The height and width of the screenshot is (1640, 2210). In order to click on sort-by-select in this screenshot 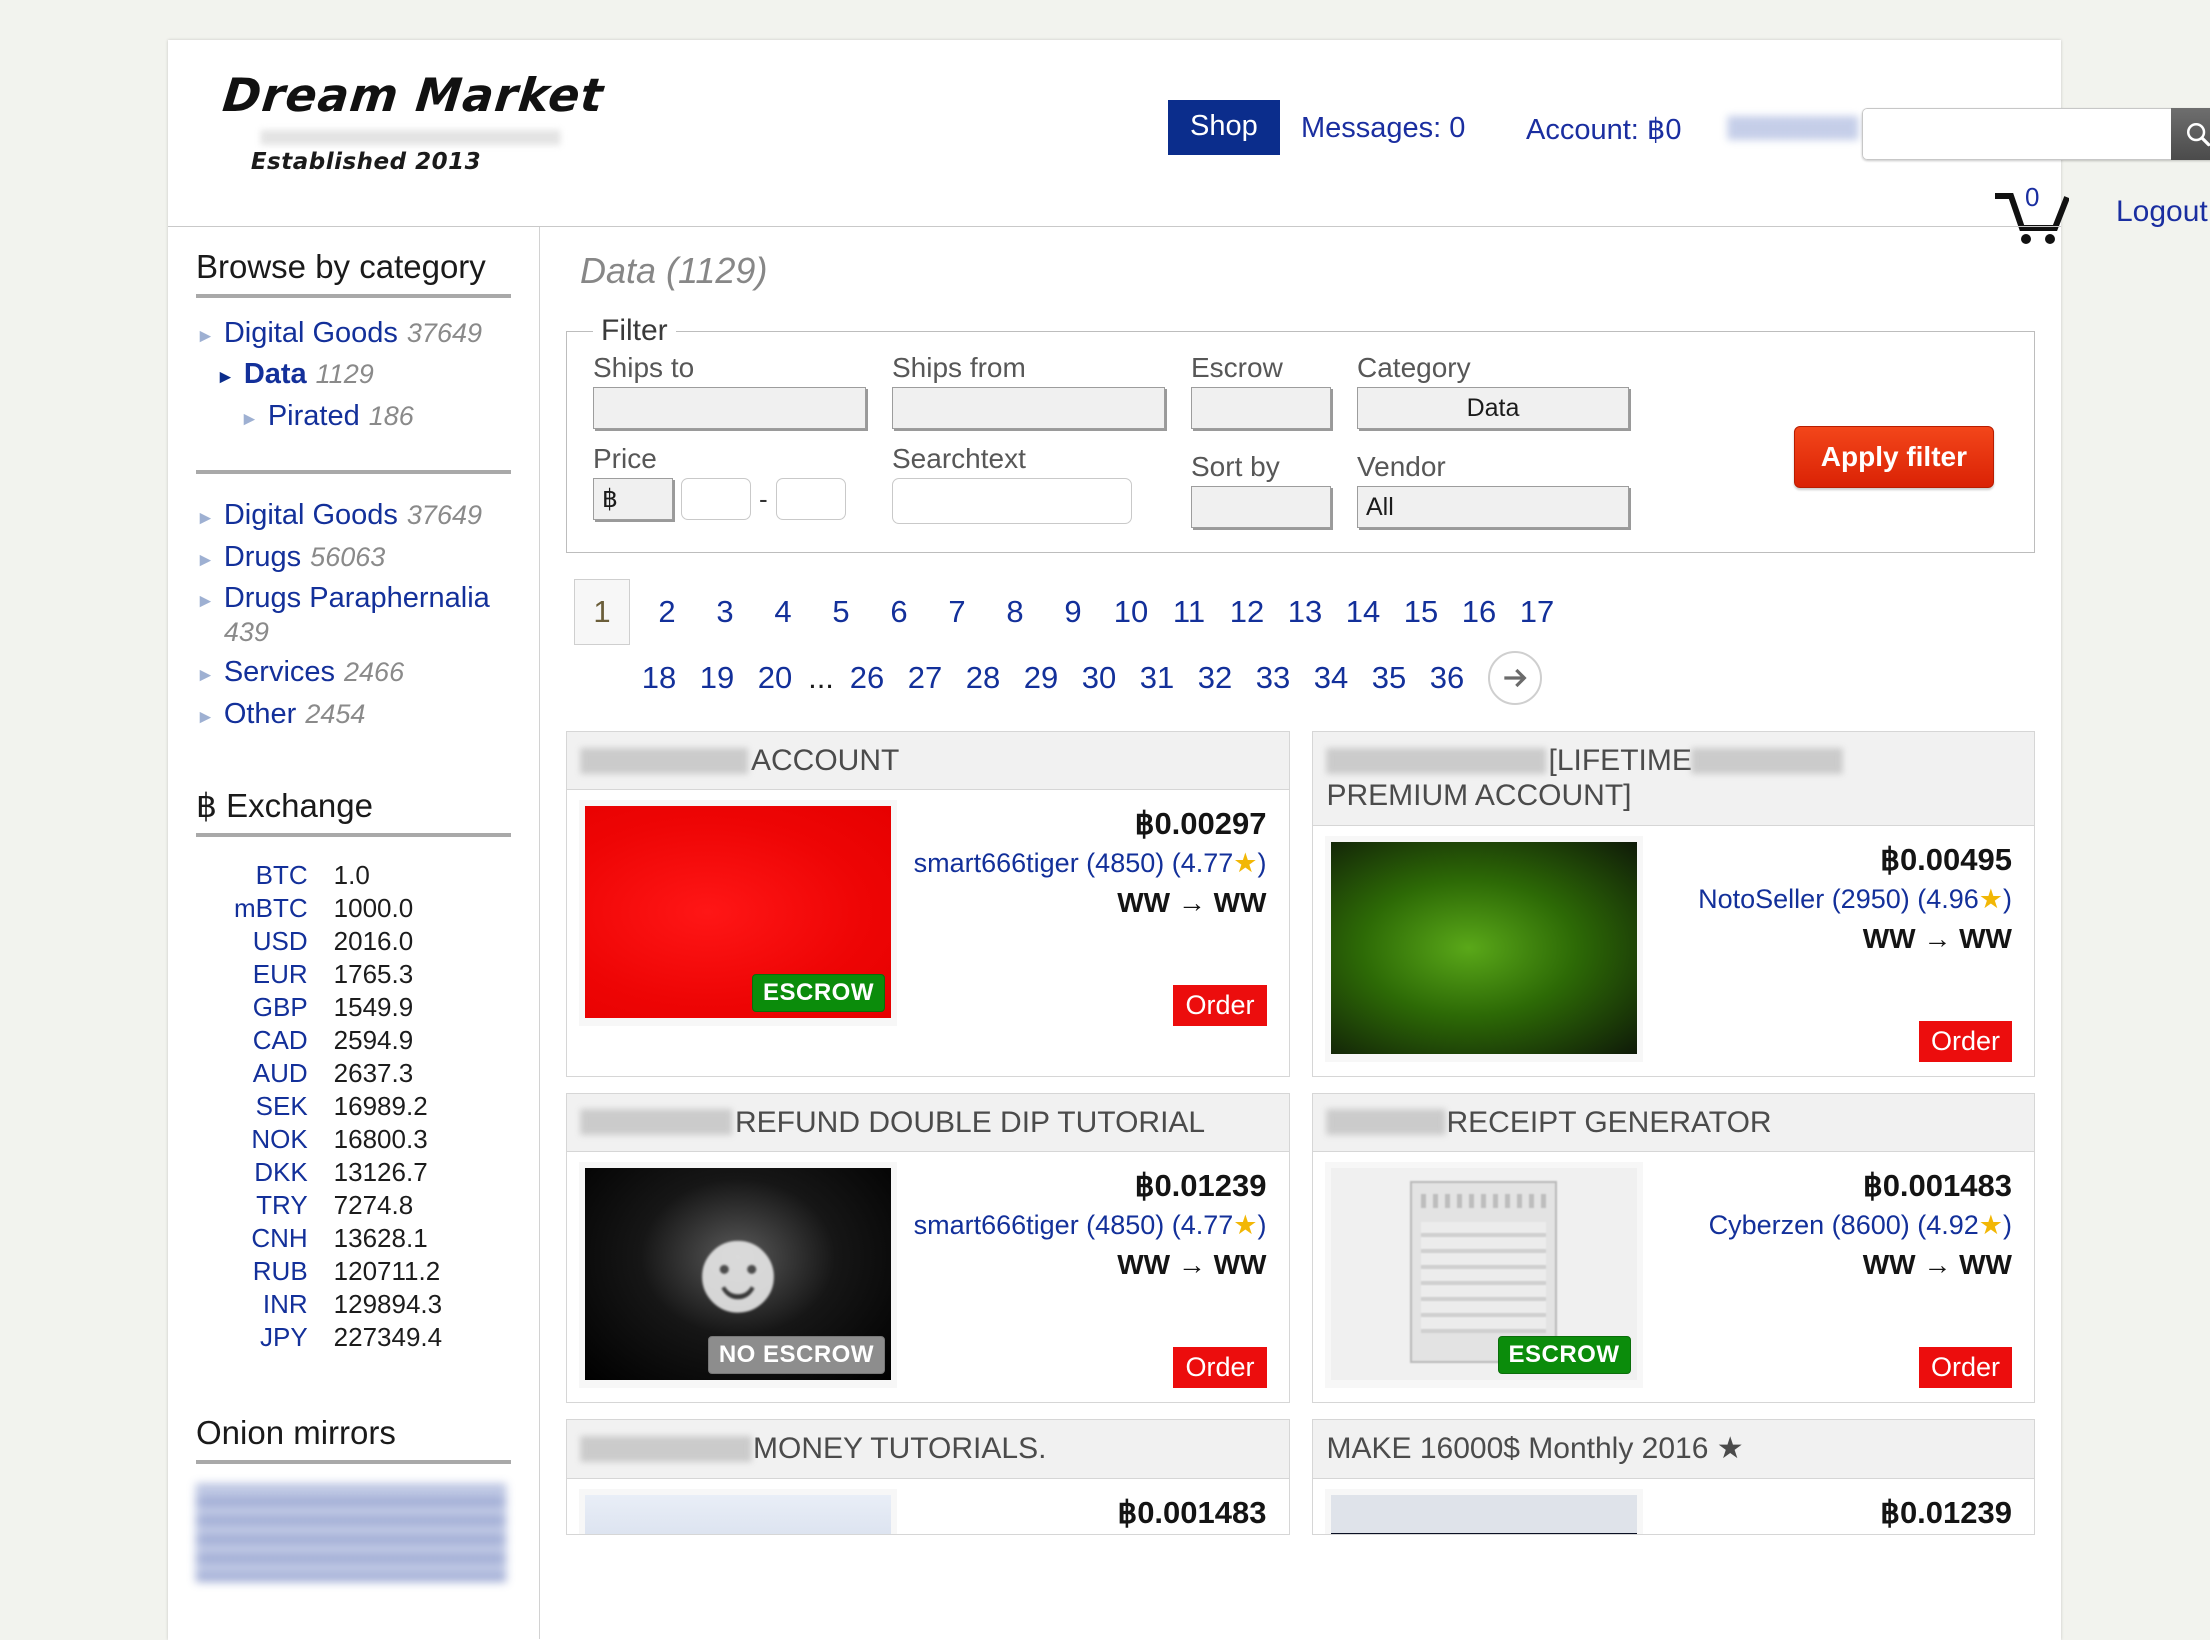, I will do `click(1261, 507)`.